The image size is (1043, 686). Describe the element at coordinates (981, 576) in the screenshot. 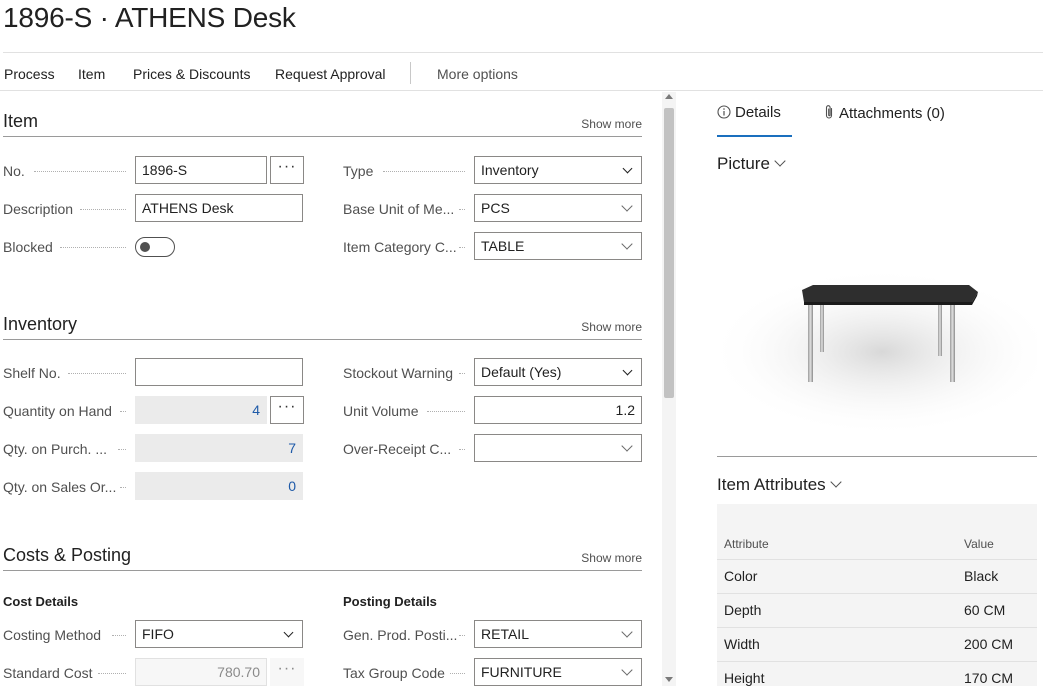

I see `attribute-value: Black` at that location.